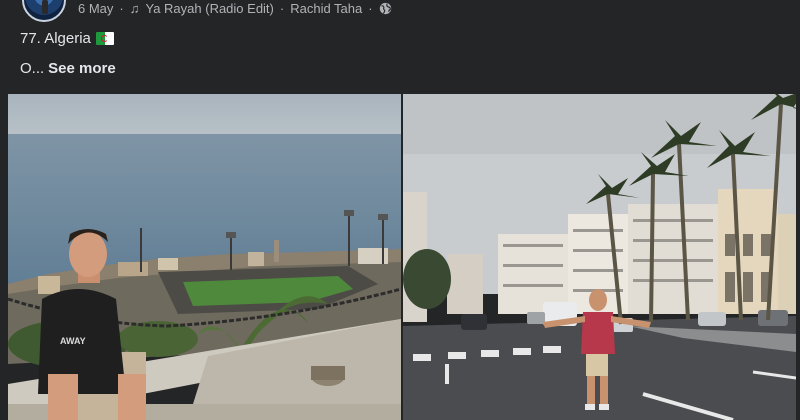  I want to click on avatar, so click(44, 11).